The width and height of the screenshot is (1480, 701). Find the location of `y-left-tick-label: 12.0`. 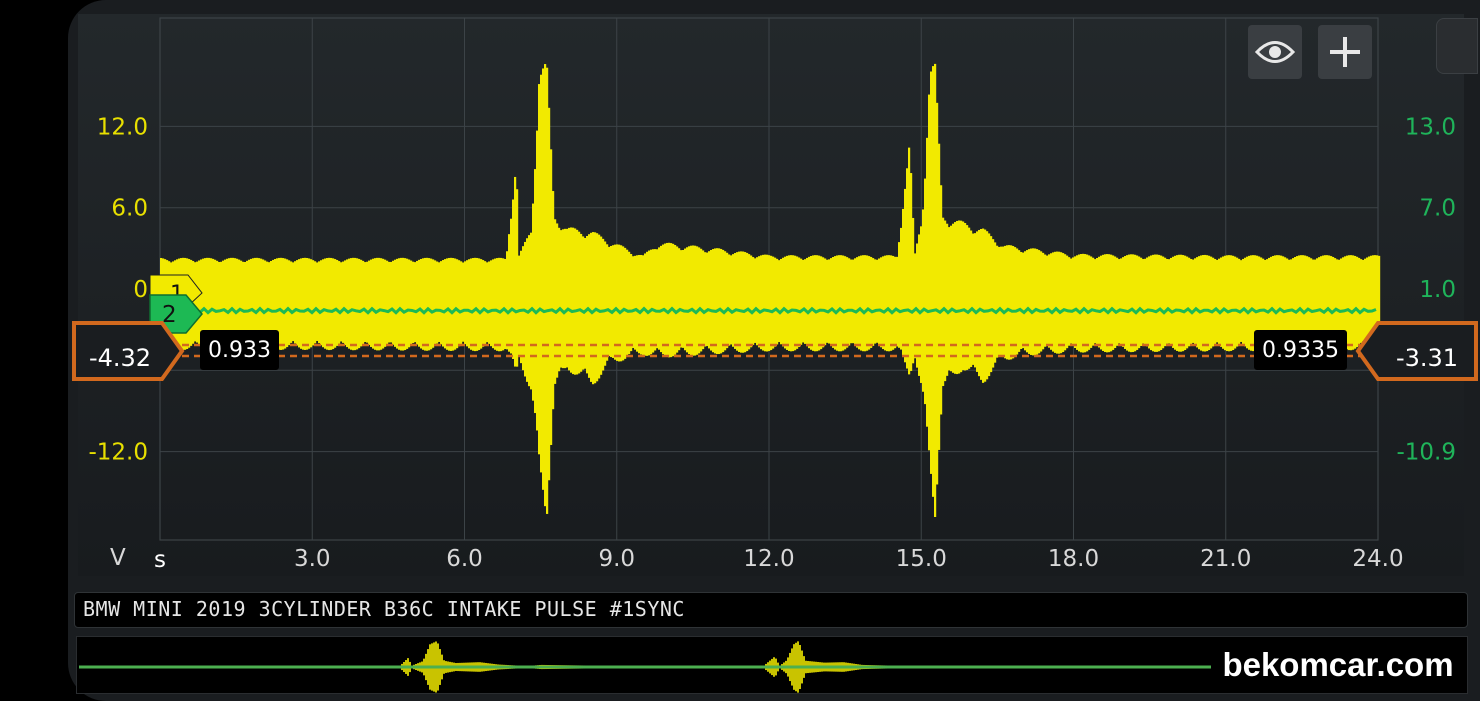

y-left-tick-label: 12.0 is located at coordinates (122, 127).